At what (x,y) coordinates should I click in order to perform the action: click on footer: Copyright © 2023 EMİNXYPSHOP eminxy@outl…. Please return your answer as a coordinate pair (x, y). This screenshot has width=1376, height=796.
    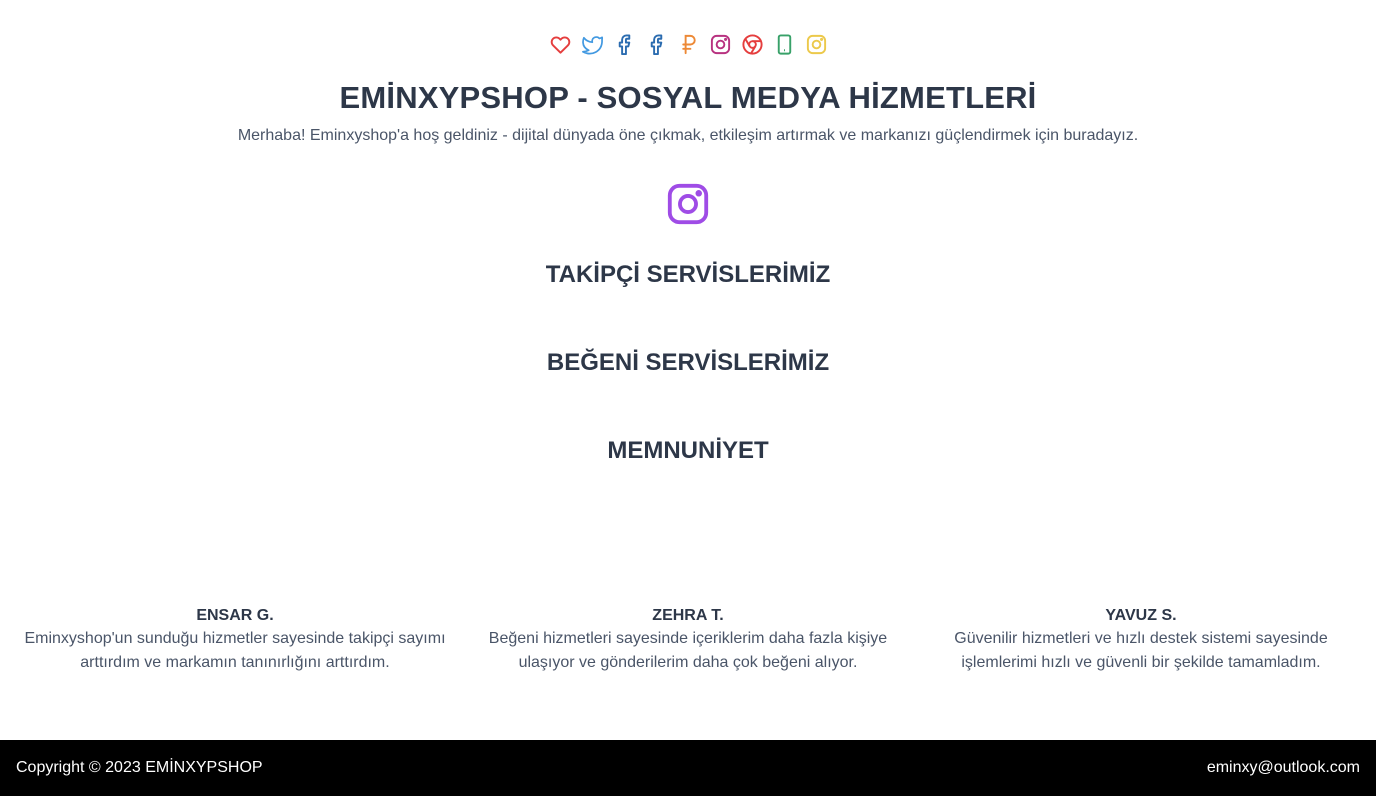
    Looking at the image, I should click on (688, 768).